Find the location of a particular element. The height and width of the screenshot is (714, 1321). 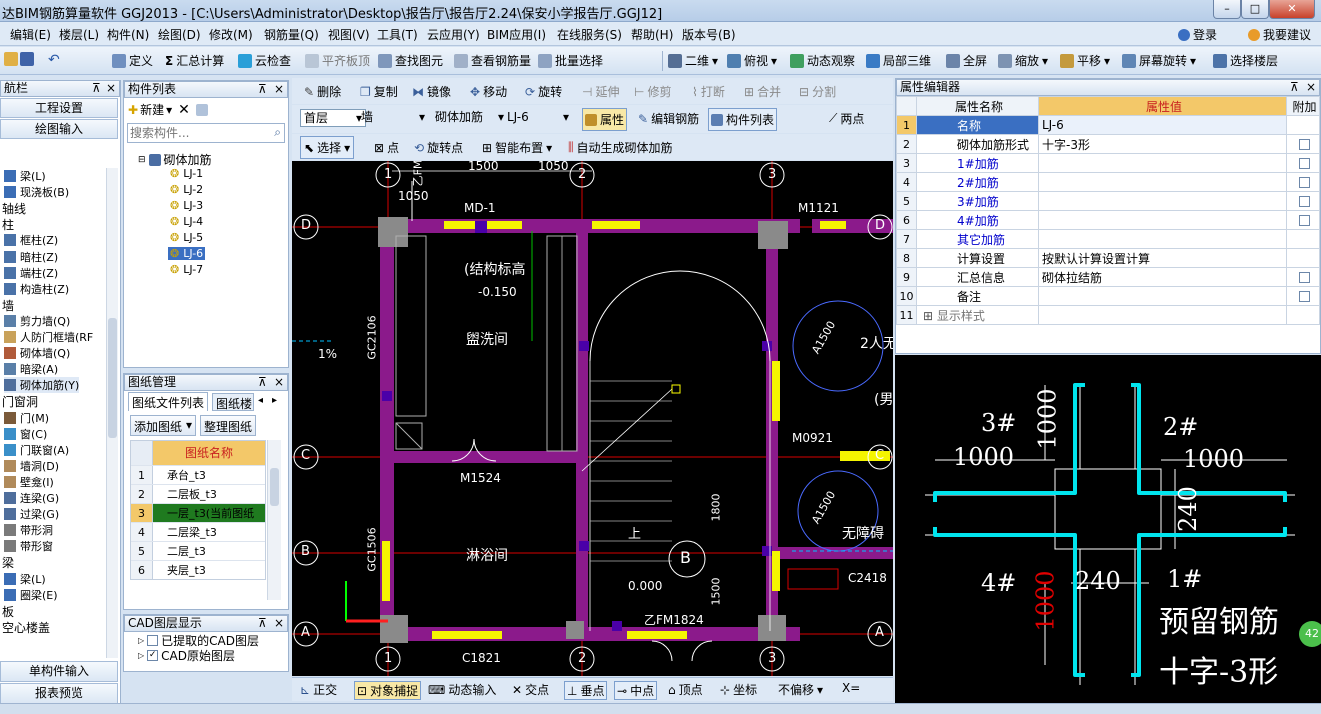

property-row: 4 2#加筋 is located at coordinates (1108, 182).